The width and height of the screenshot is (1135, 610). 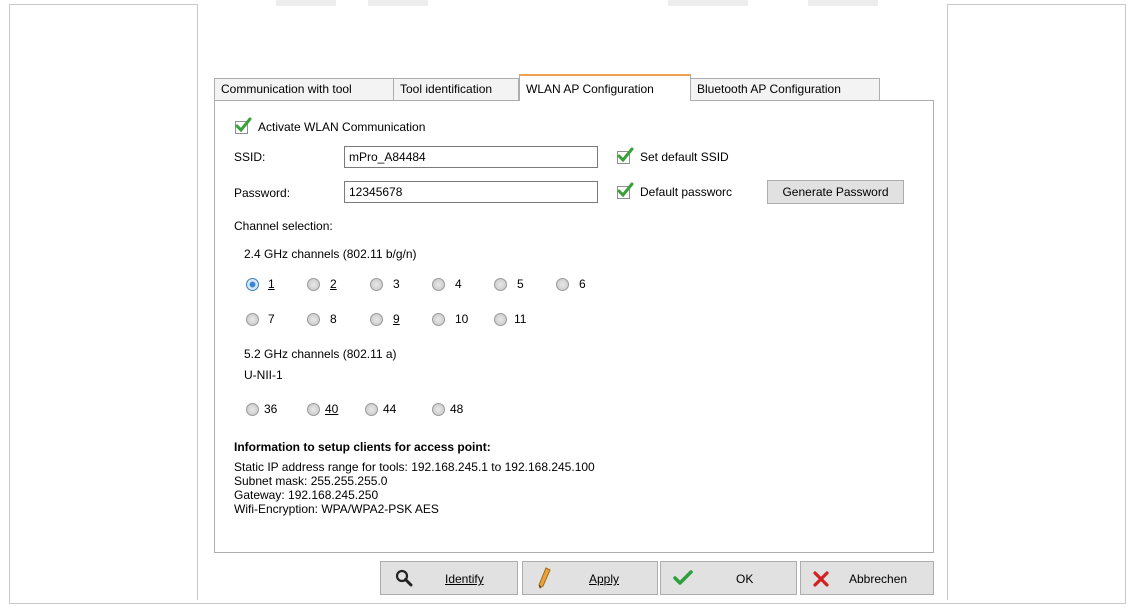 What do you see at coordinates (250, 157) in the screenshot?
I see `ssid-label: SSID:` at bounding box center [250, 157].